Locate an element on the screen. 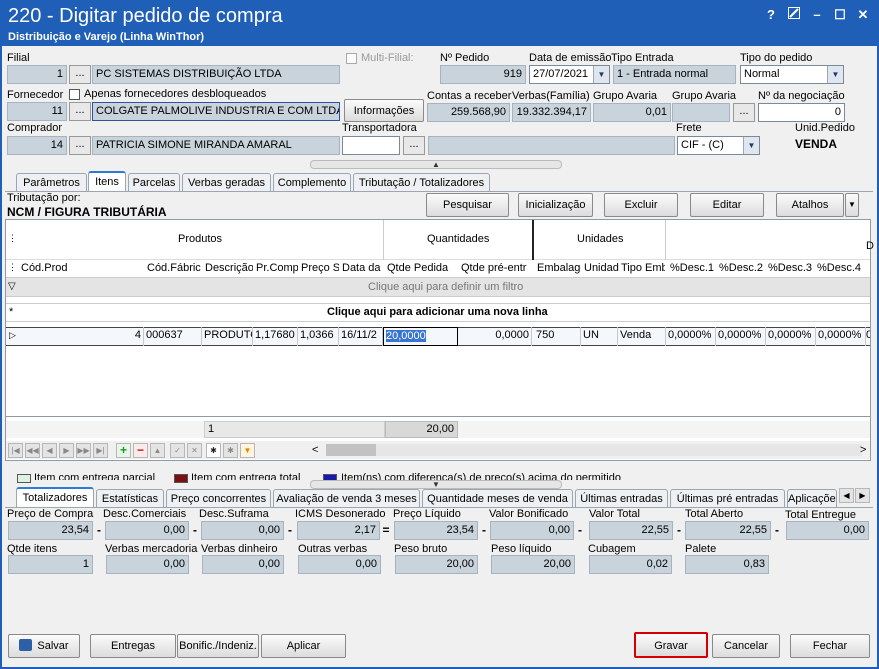 The image size is (879, 669). add-row-icon: + is located at coordinates (123, 450).